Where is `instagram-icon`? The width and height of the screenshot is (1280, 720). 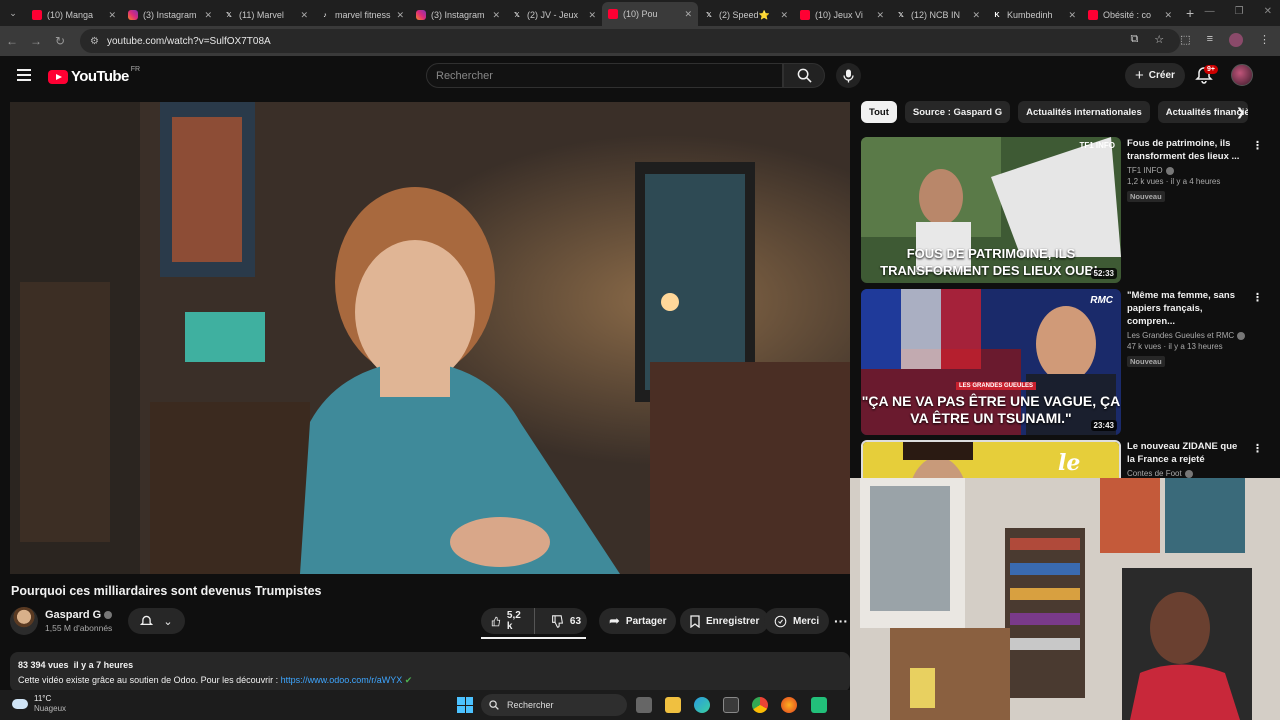
instagram-icon is located at coordinates (421, 15).